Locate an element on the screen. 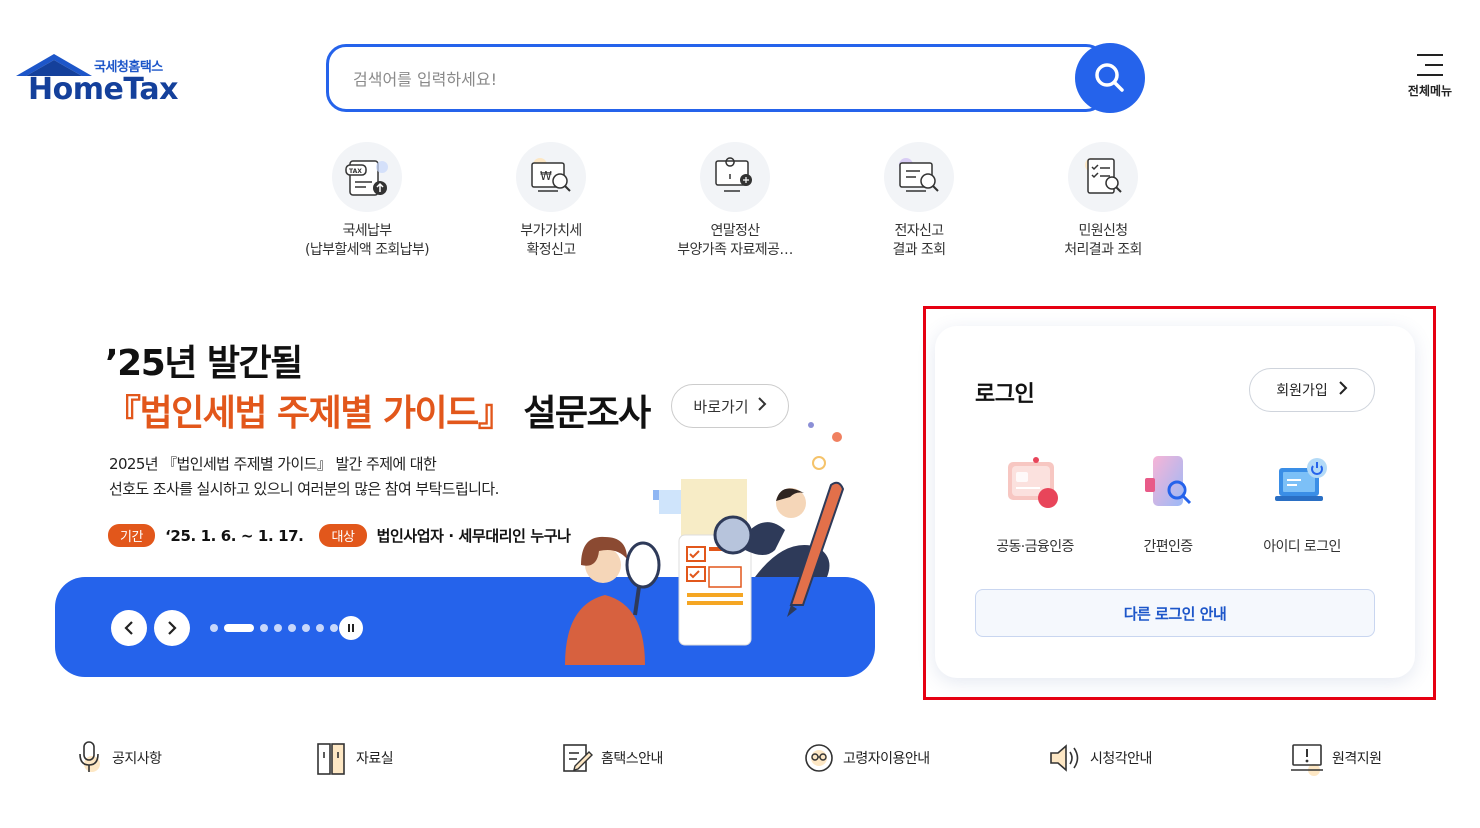 This screenshot has width=1480, height=828. login-card: 로그인 회원가입 공동·금융인증 간편인증 아이디 로그인 다른 로그인 안내 is located at coordinates (1175, 502).